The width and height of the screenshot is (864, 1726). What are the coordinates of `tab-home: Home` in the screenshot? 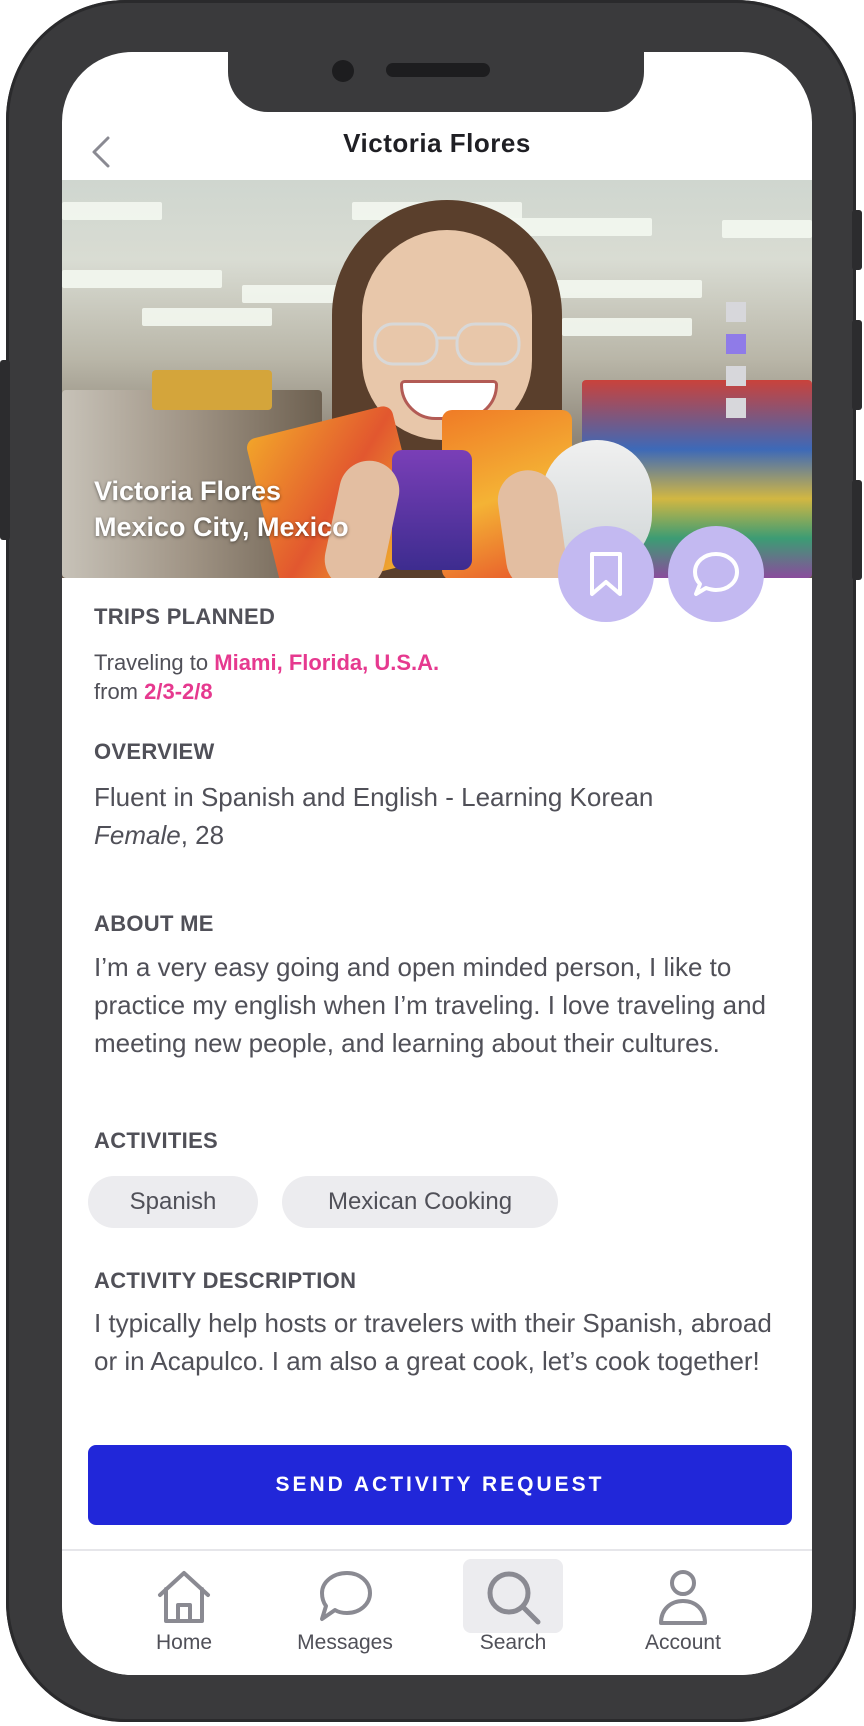 It's located at (184, 1614).